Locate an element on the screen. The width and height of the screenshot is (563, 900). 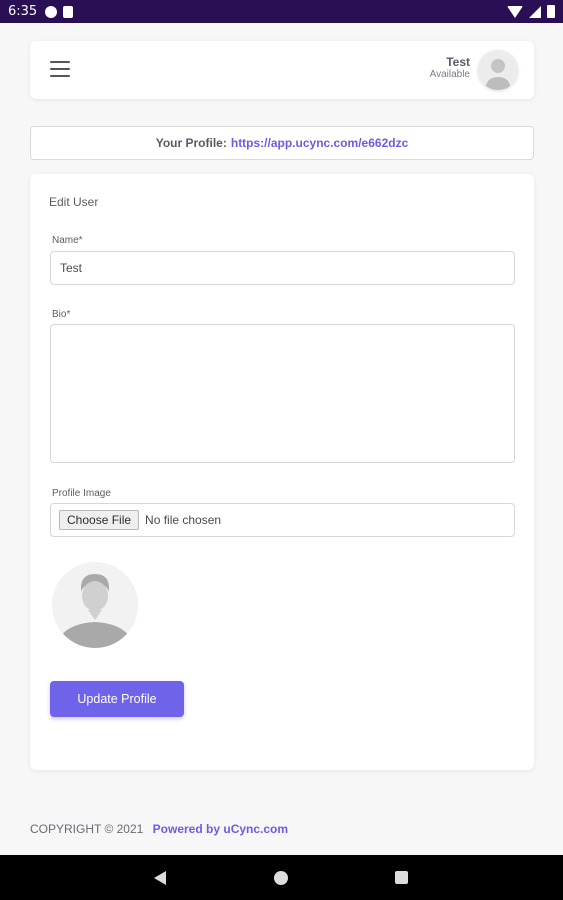
home-icon is located at coordinates (281, 878).